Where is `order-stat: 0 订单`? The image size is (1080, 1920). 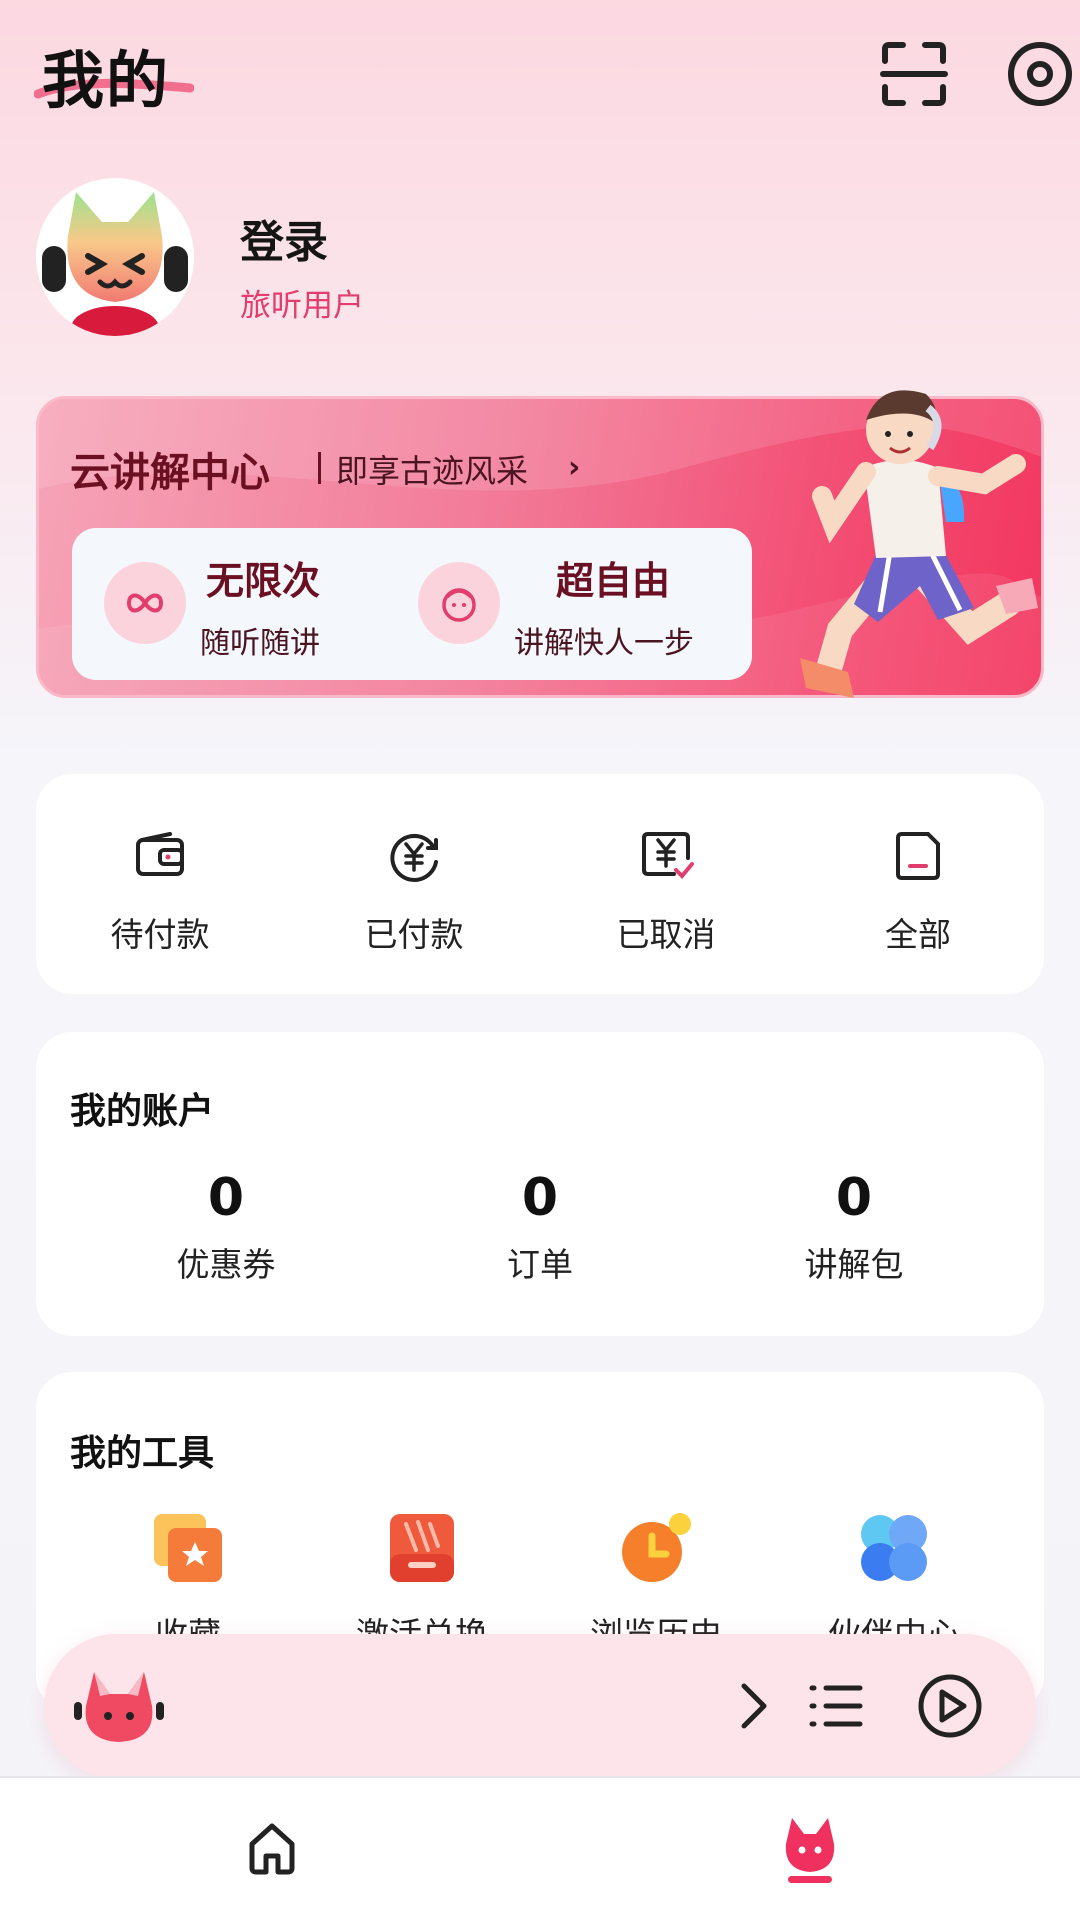
order-stat: 0 订单 is located at coordinates (540, 1227).